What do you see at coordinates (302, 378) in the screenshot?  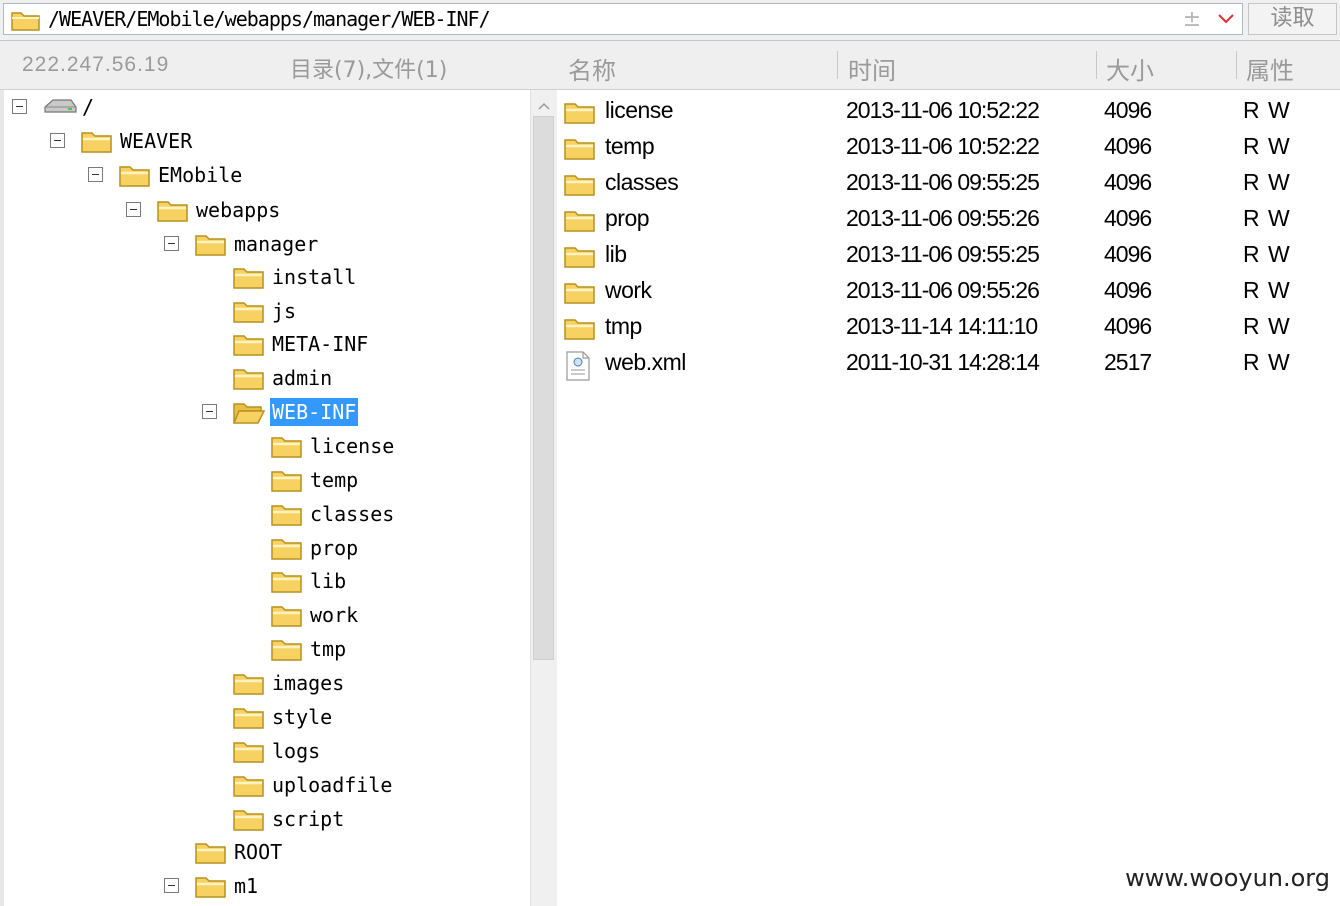 I see `tree-node-label: admin` at bounding box center [302, 378].